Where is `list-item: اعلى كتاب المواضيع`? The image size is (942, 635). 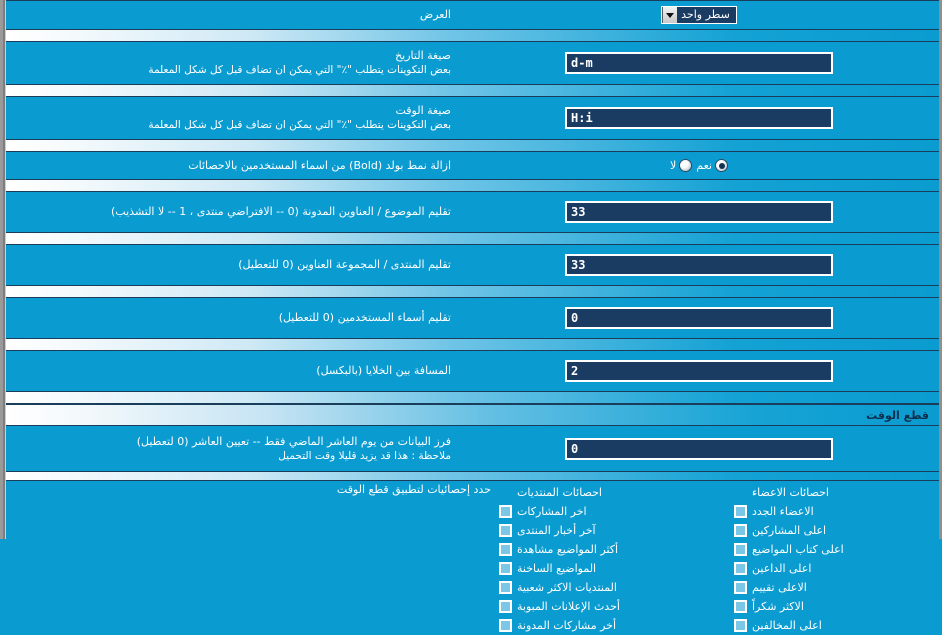 list-item: اعلى كتاب المواضيع is located at coordinates (789, 549).